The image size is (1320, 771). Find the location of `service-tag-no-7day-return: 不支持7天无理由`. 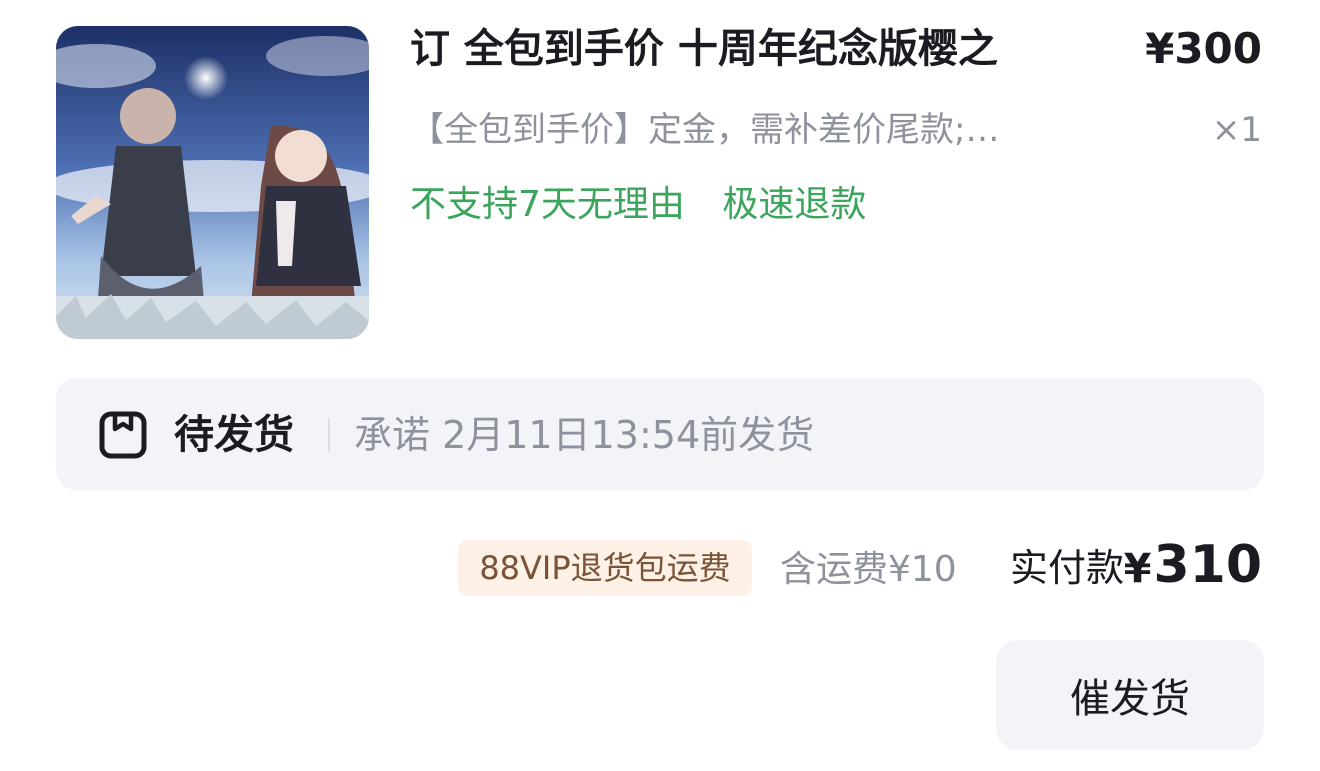

service-tag-no-7day-return: 不支持7天无理由 is located at coordinates (547, 204).